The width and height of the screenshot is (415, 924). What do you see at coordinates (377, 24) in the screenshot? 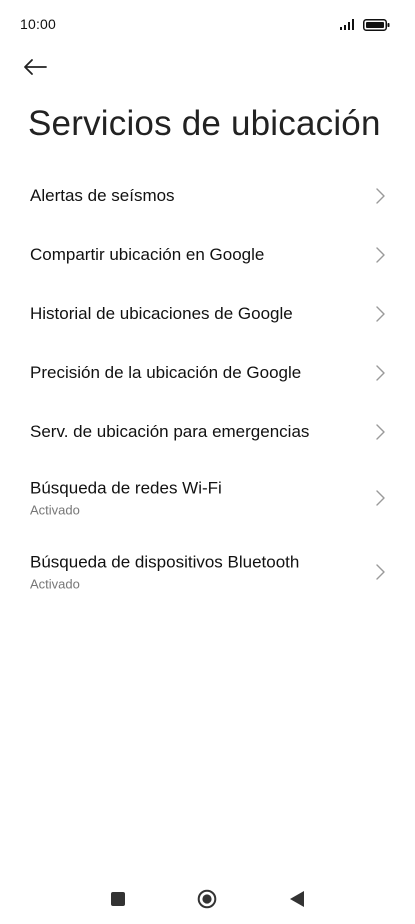
I see `battery-icon` at bounding box center [377, 24].